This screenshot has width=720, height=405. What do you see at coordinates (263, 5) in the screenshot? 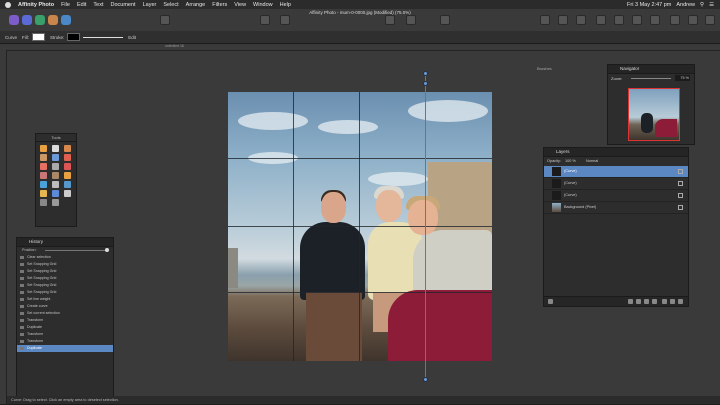
I see `menu-window: Window` at bounding box center [263, 5].